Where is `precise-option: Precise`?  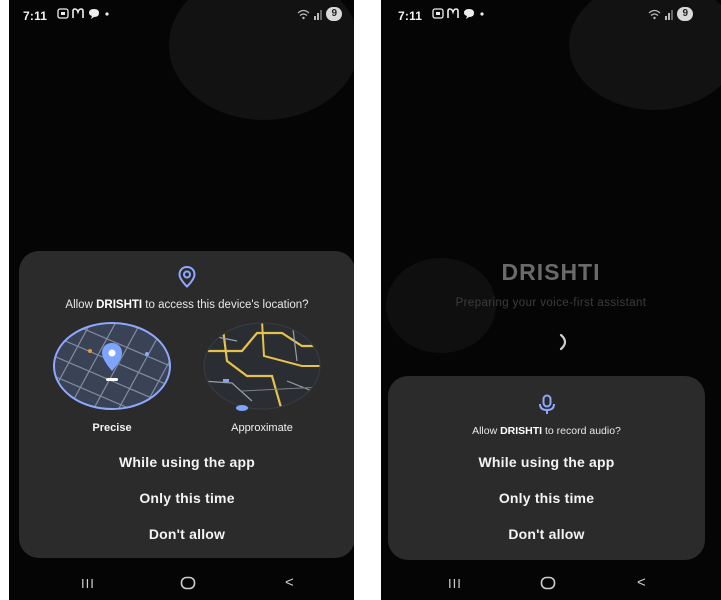
precise-option: Precise is located at coordinates (112, 377).